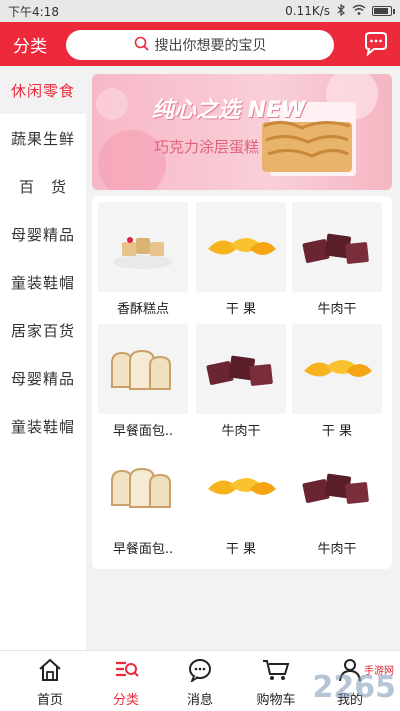 The width and height of the screenshot is (400, 711). Describe the element at coordinates (43, 282) in the screenshot. I see `sidebar-item-kids-wear: 童装鞋帽` at that location.